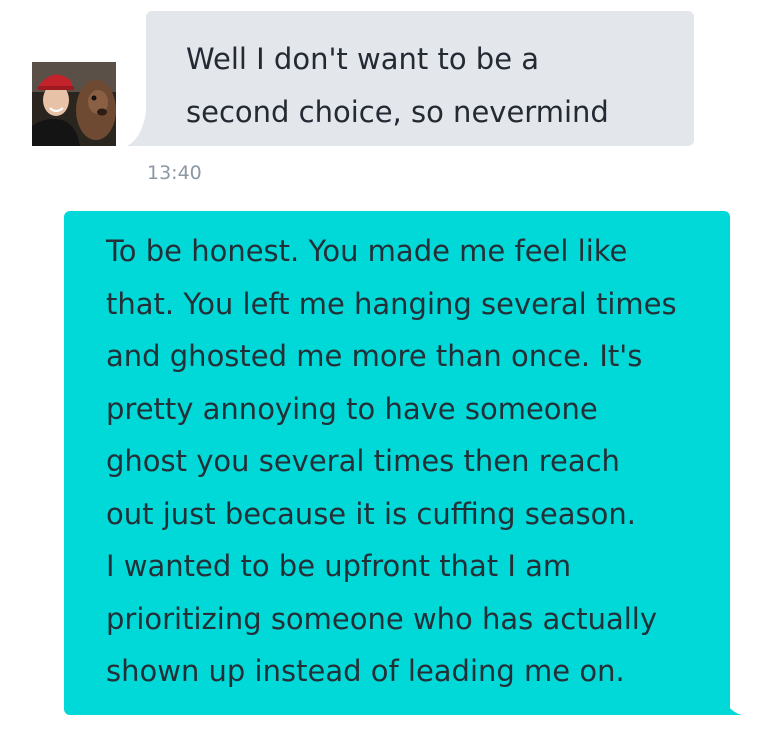 The width and height of the screenshot is (758, 734). What do you see at coordinates (339, 566) in the screenshot?
I see `outgoing-message-line: I wanted to be upfront that I am` at bounding box center [339, 566].